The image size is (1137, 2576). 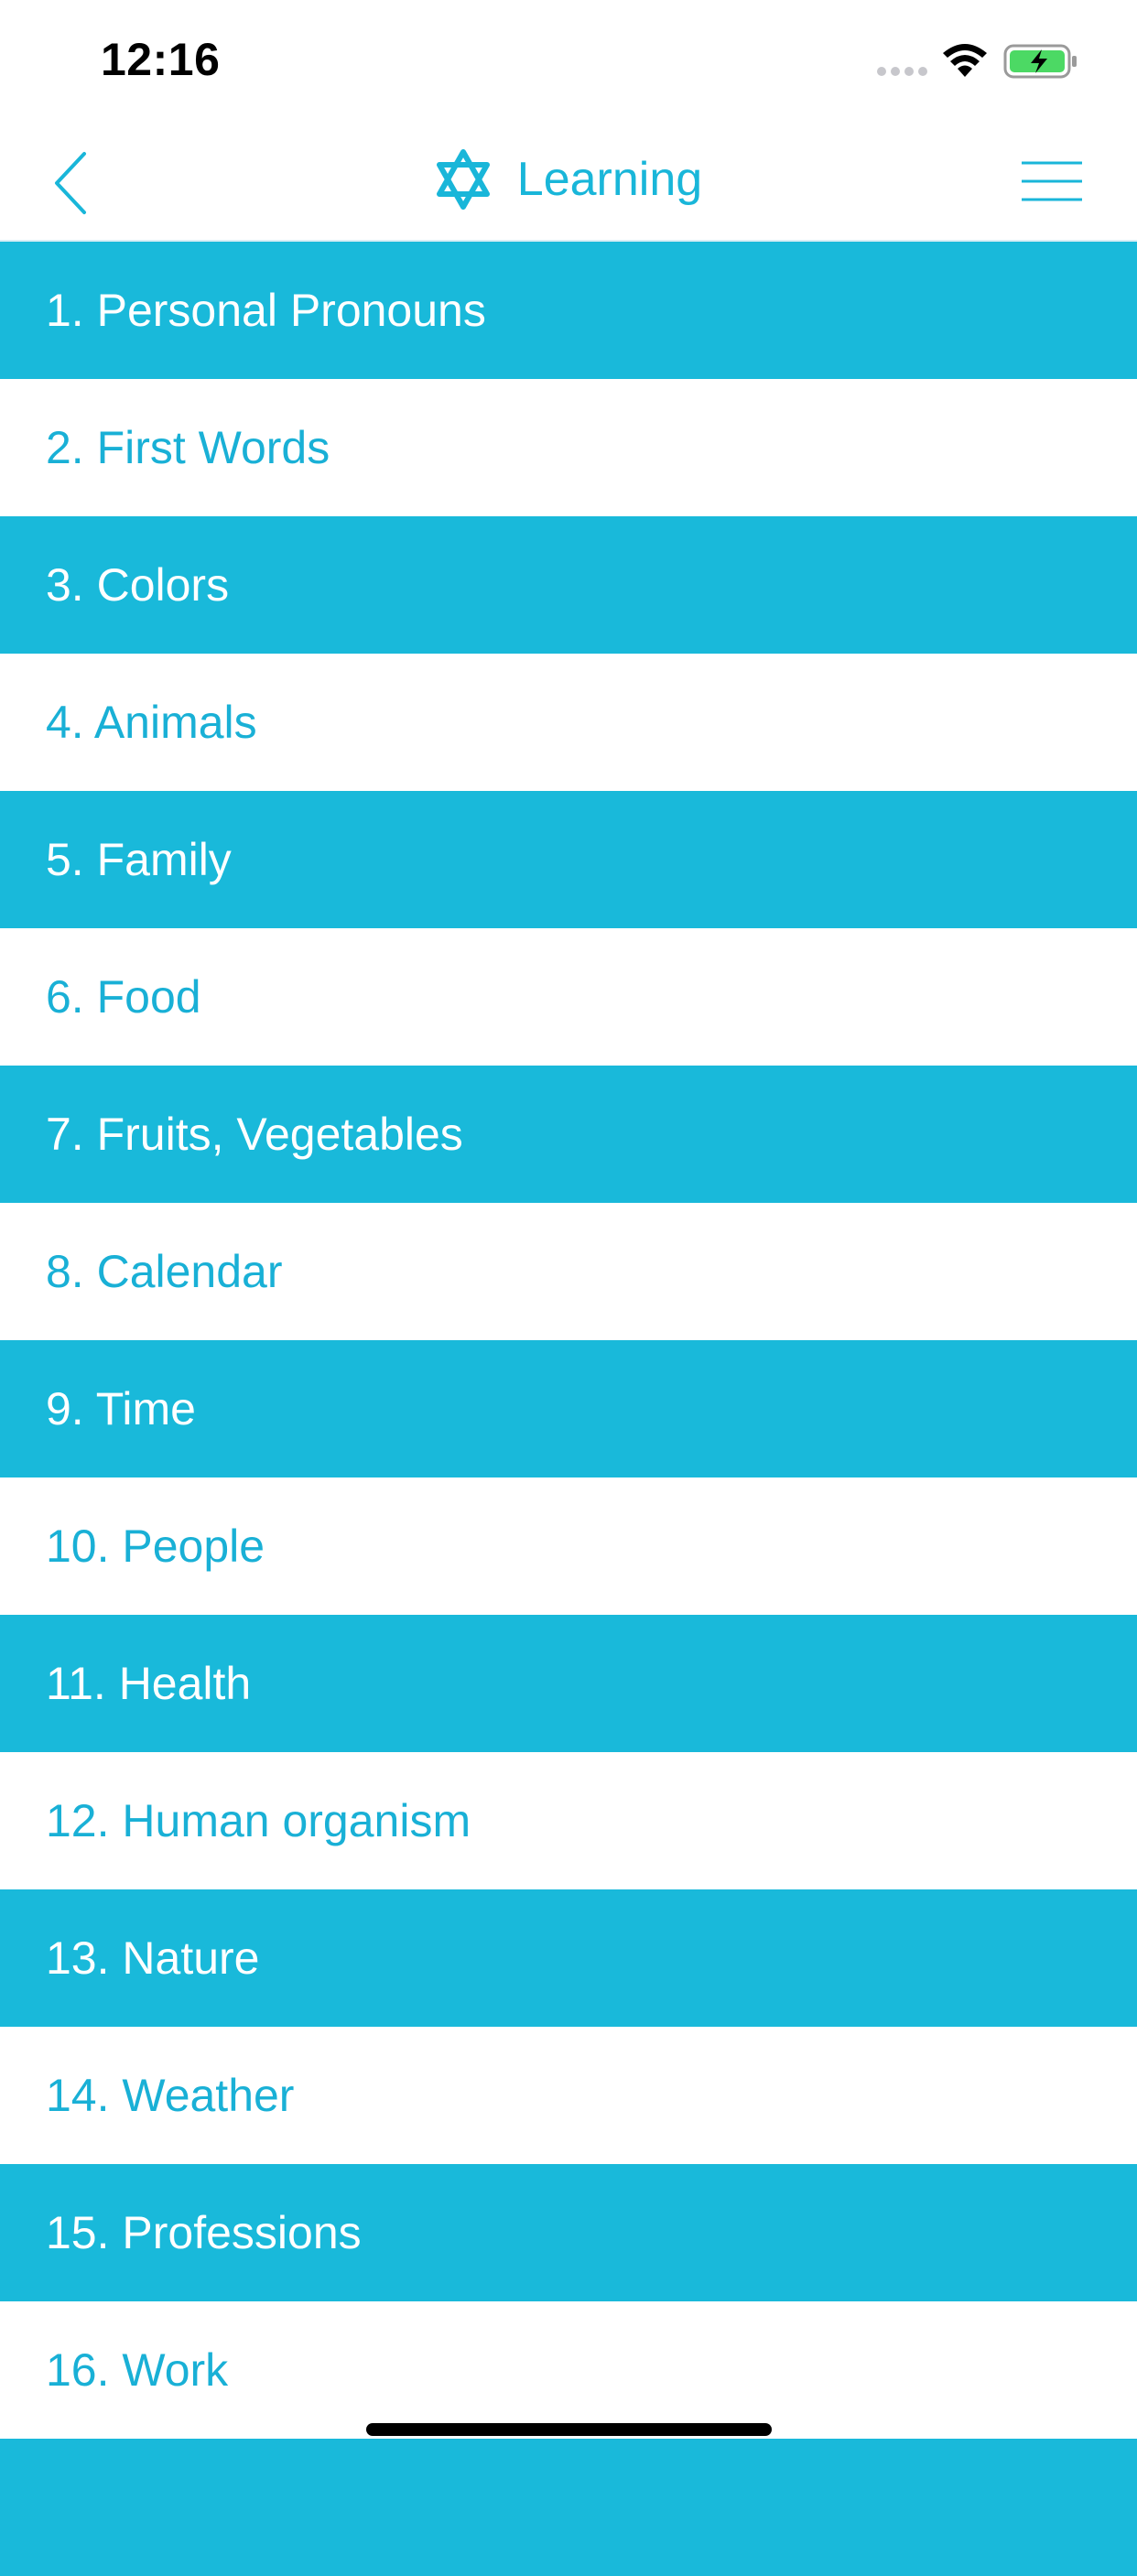 I want to click on list-item: 3. Colors, so click(x=568, y=585).